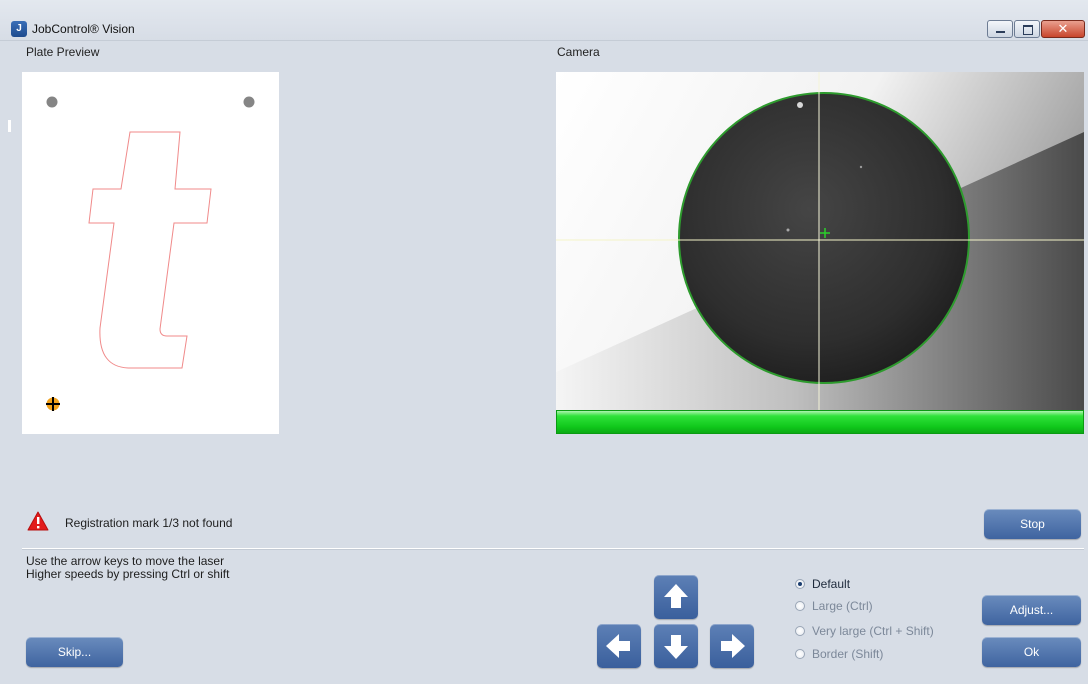 The width and height of the screenshot is (1088, 684). What do you see at coordinates (824, 238) in the screenshot?
I see `camera-target-ball` at bounding box center [824, 238].